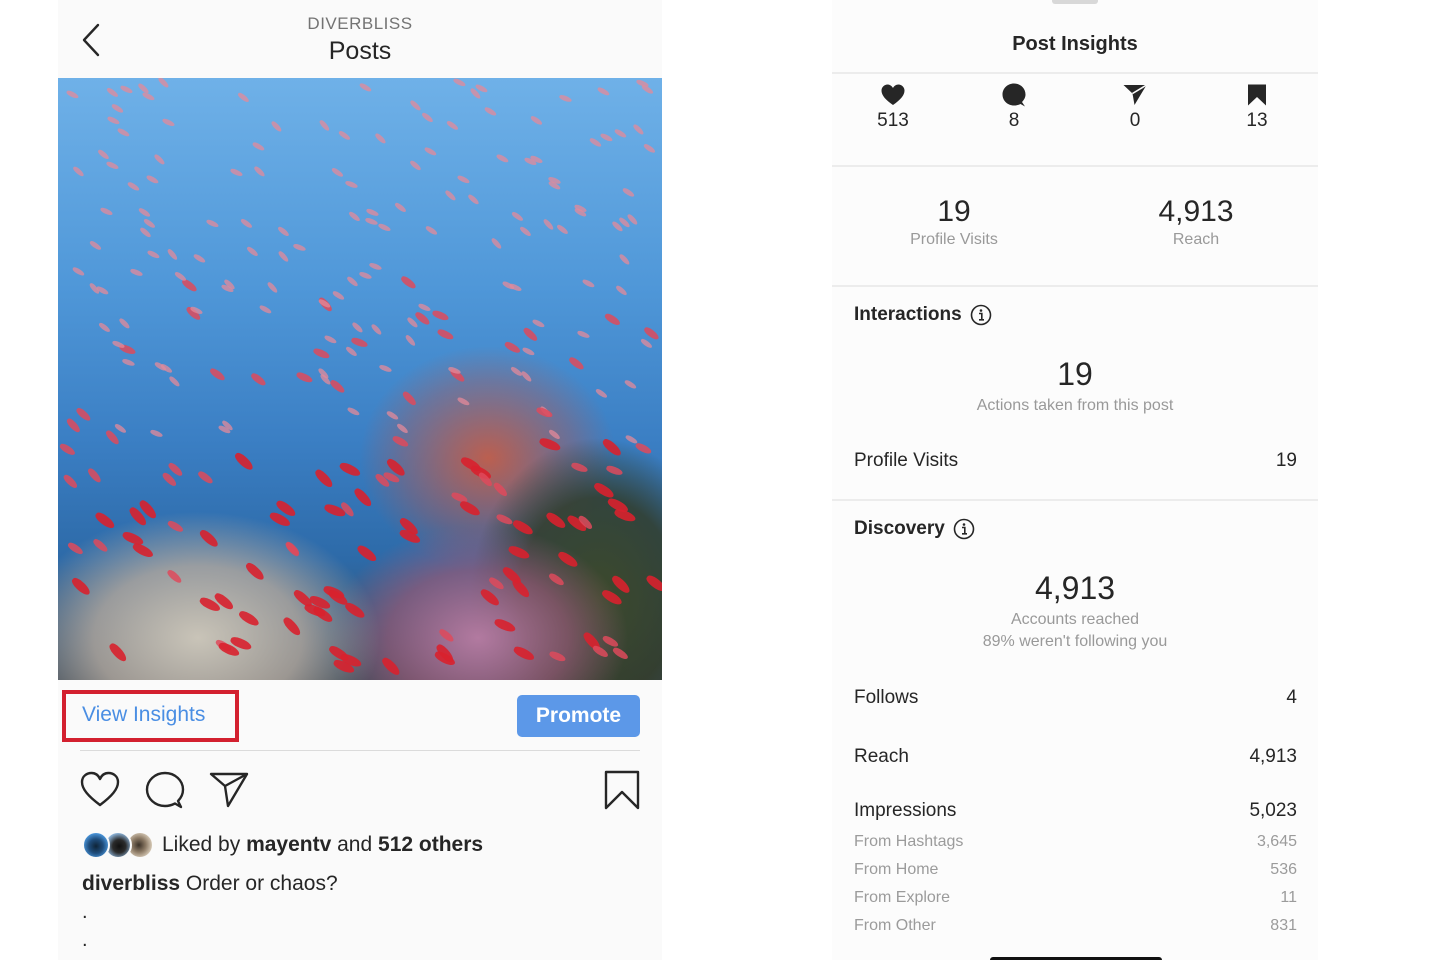 Image resolution: width=1440 pixels, height=960 pixels. Describe the element at coordinates (1014, 120) in the screenshot. I see `comments-count: 8` at that location.